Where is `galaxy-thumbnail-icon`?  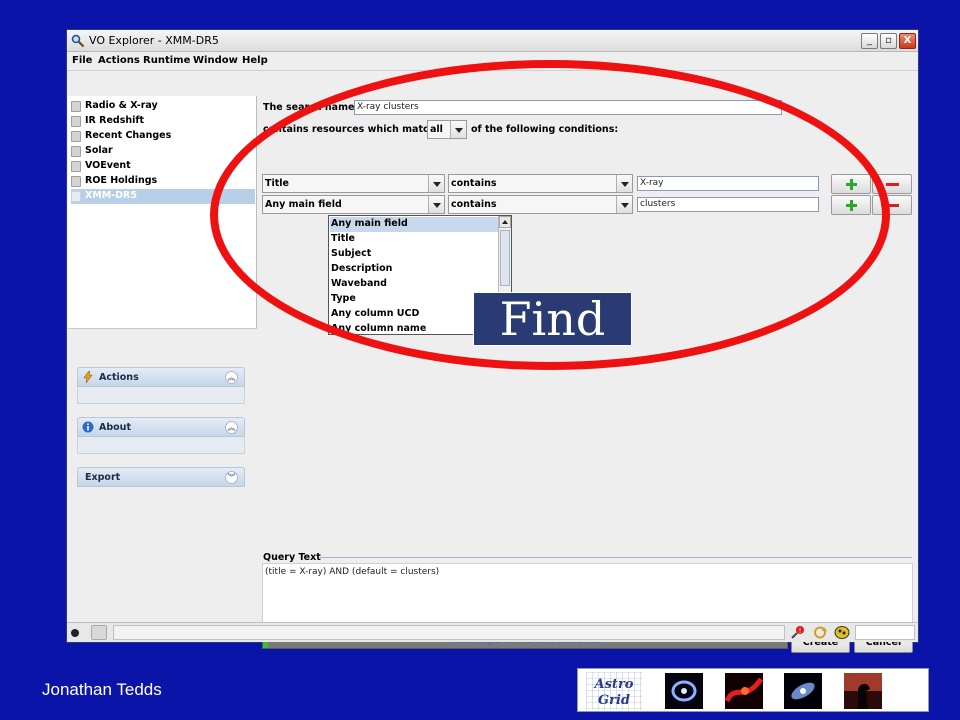 galaxy-thumbnail-icon is located at coordinates (803, 691).